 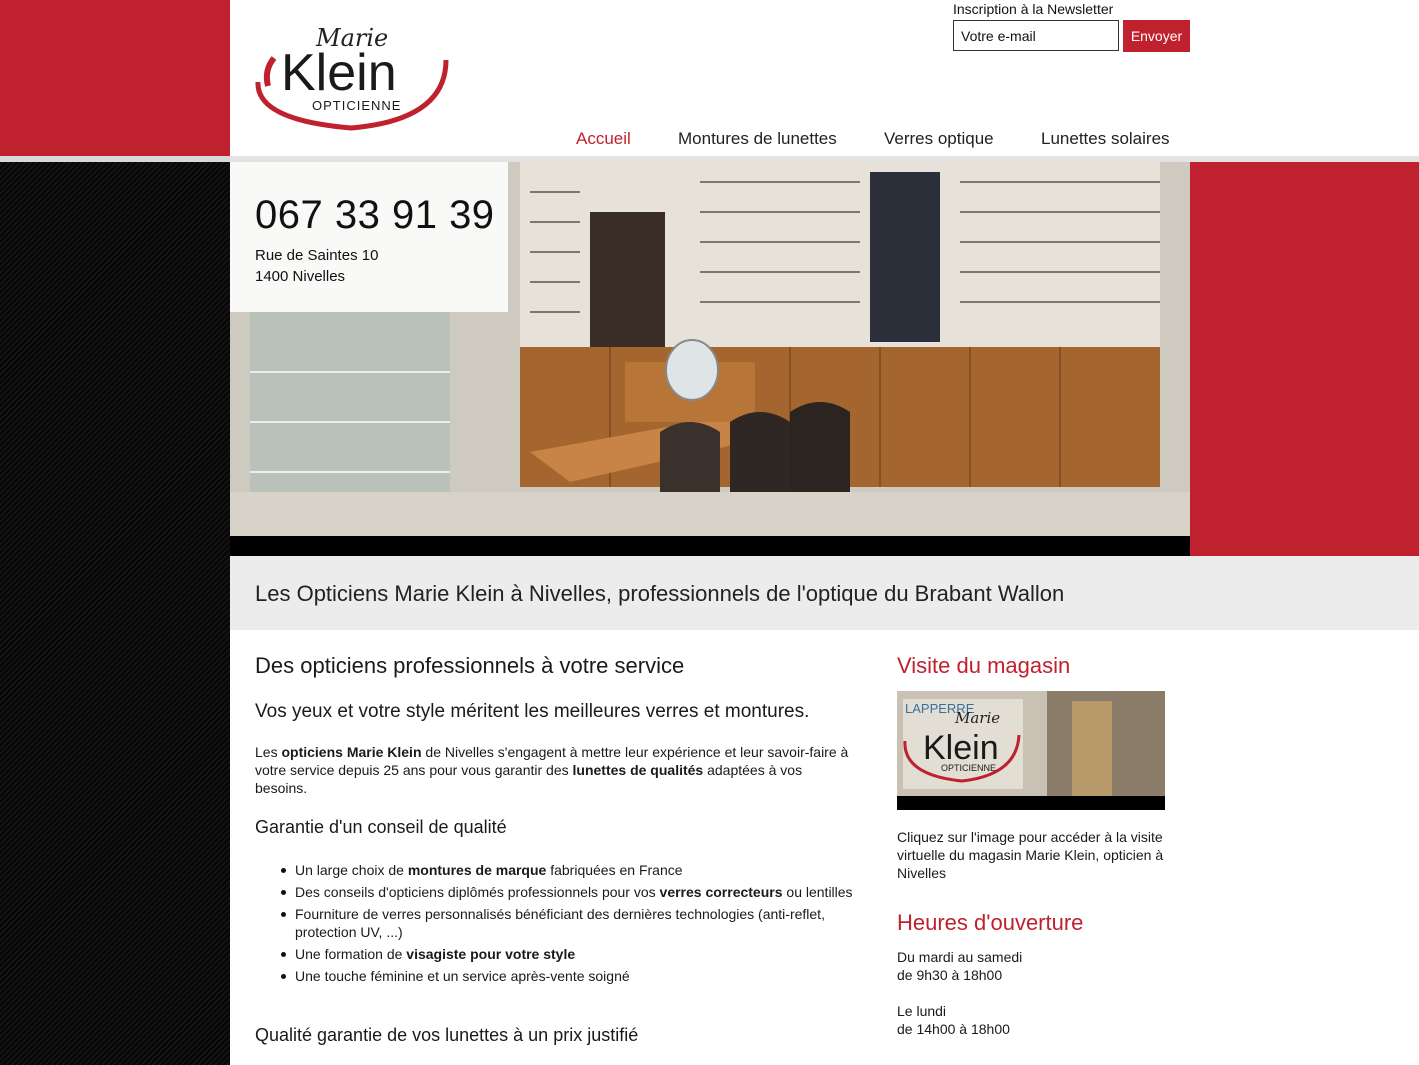 What do you see at coordinates (1105, 139) in the screenshot?
I see `nav-item-solaires: Lunettes solaires` at bounding box center [1105, 139].